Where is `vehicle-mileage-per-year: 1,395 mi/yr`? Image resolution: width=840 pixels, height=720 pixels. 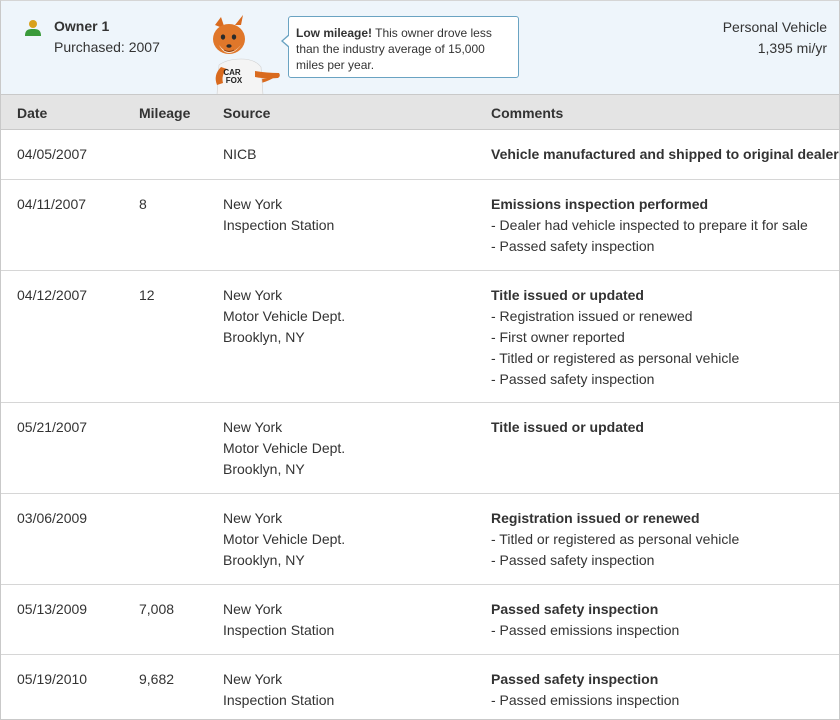
vehicle-mileage-per-year: 1,395 mi/yr is located at coordinates (792, 48).